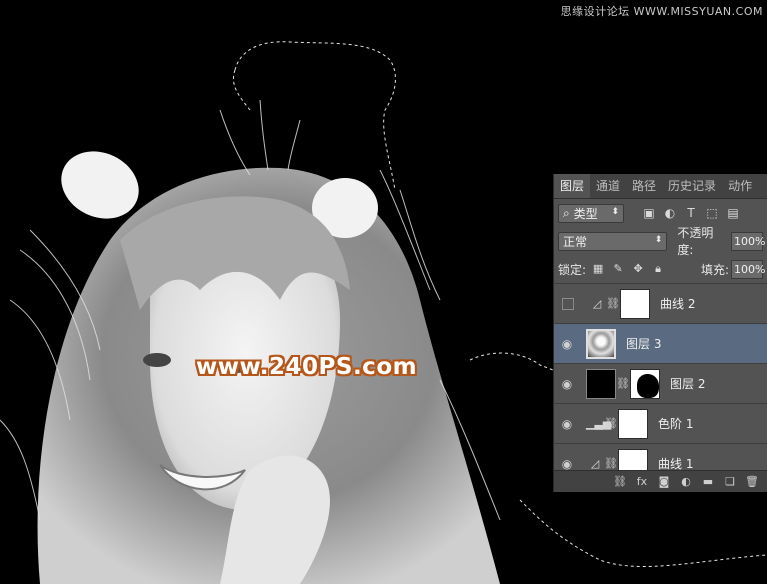  I want to click on layer-row-layer-3: ◉ 图层 3, so click(660, 343).